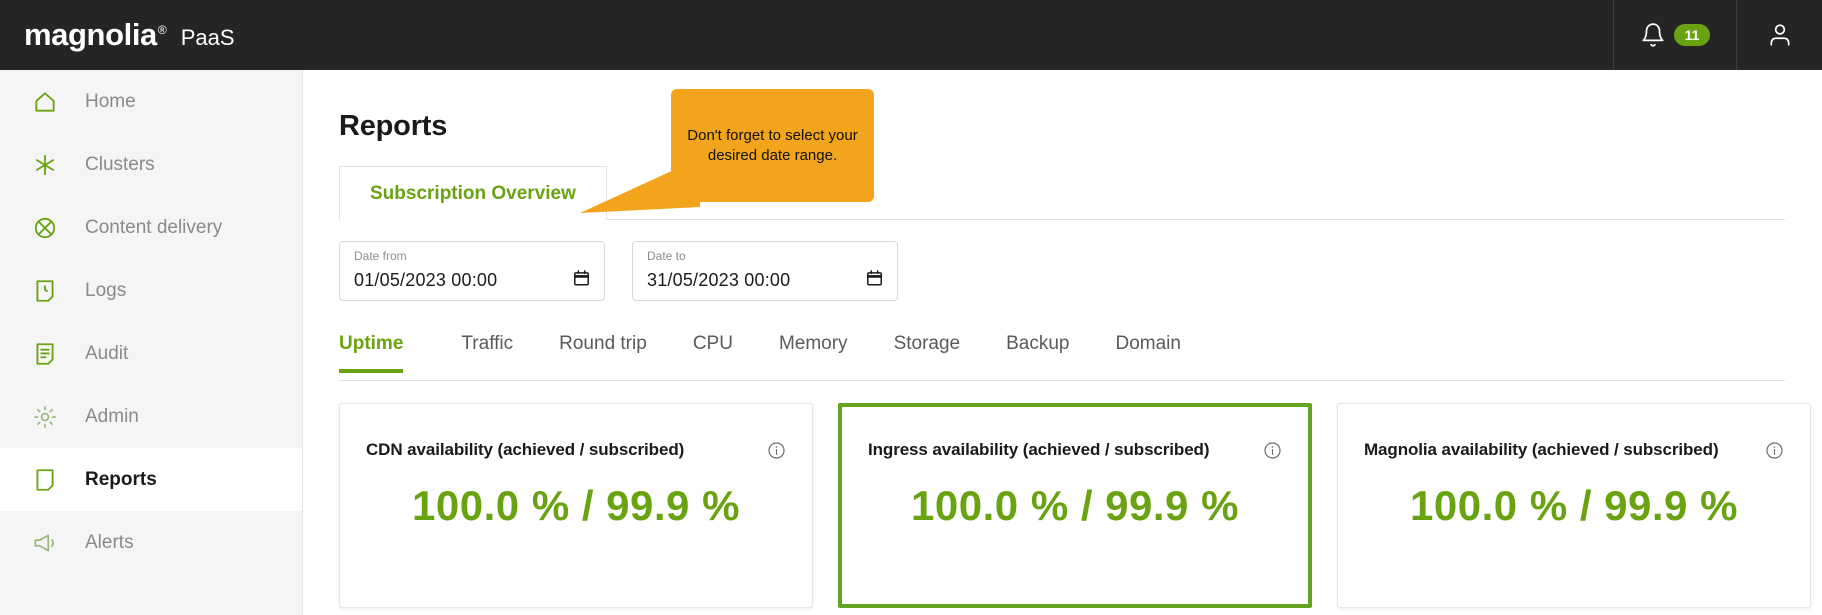 The height and width of the screenshot is (615, 1822). I want to click on date-to-label: Date to, so click(666, 256).